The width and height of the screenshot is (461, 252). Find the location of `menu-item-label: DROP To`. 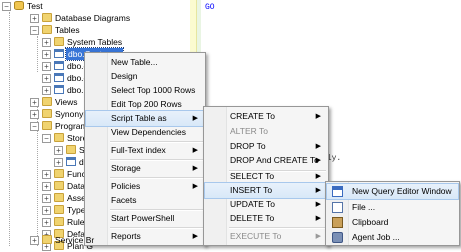

menu-item-label: DROP To is located at coordinates (248, 146).